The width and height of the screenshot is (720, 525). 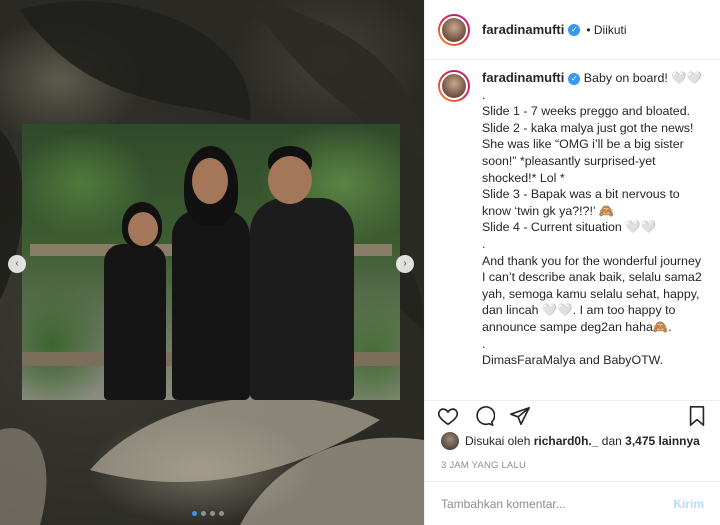 What do you see at coordinates (523, 29) in the screenshot?
I see `author-username: faradinamufti` at bounding box center [523, 29].